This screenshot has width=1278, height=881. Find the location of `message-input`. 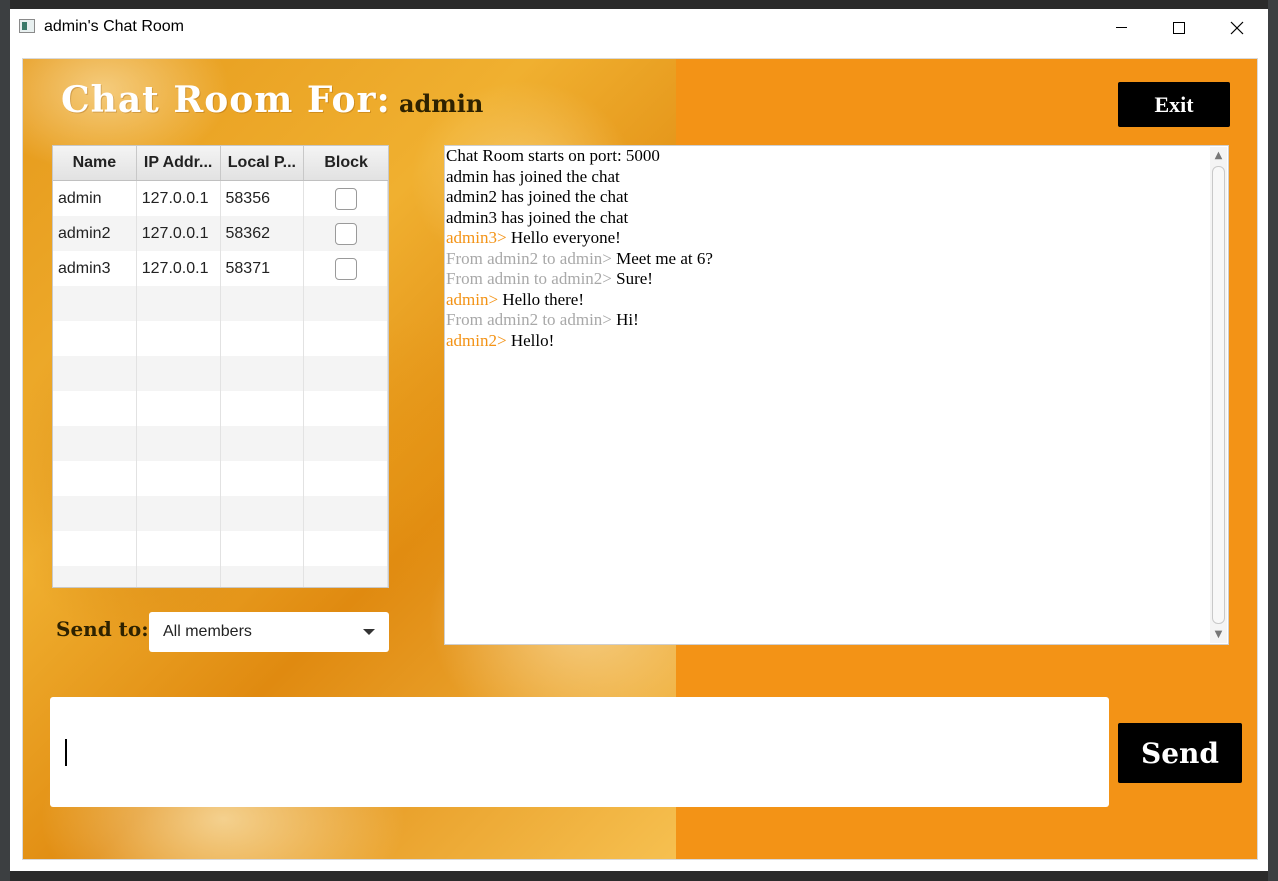

message-input is located at coordinates (579, 752).